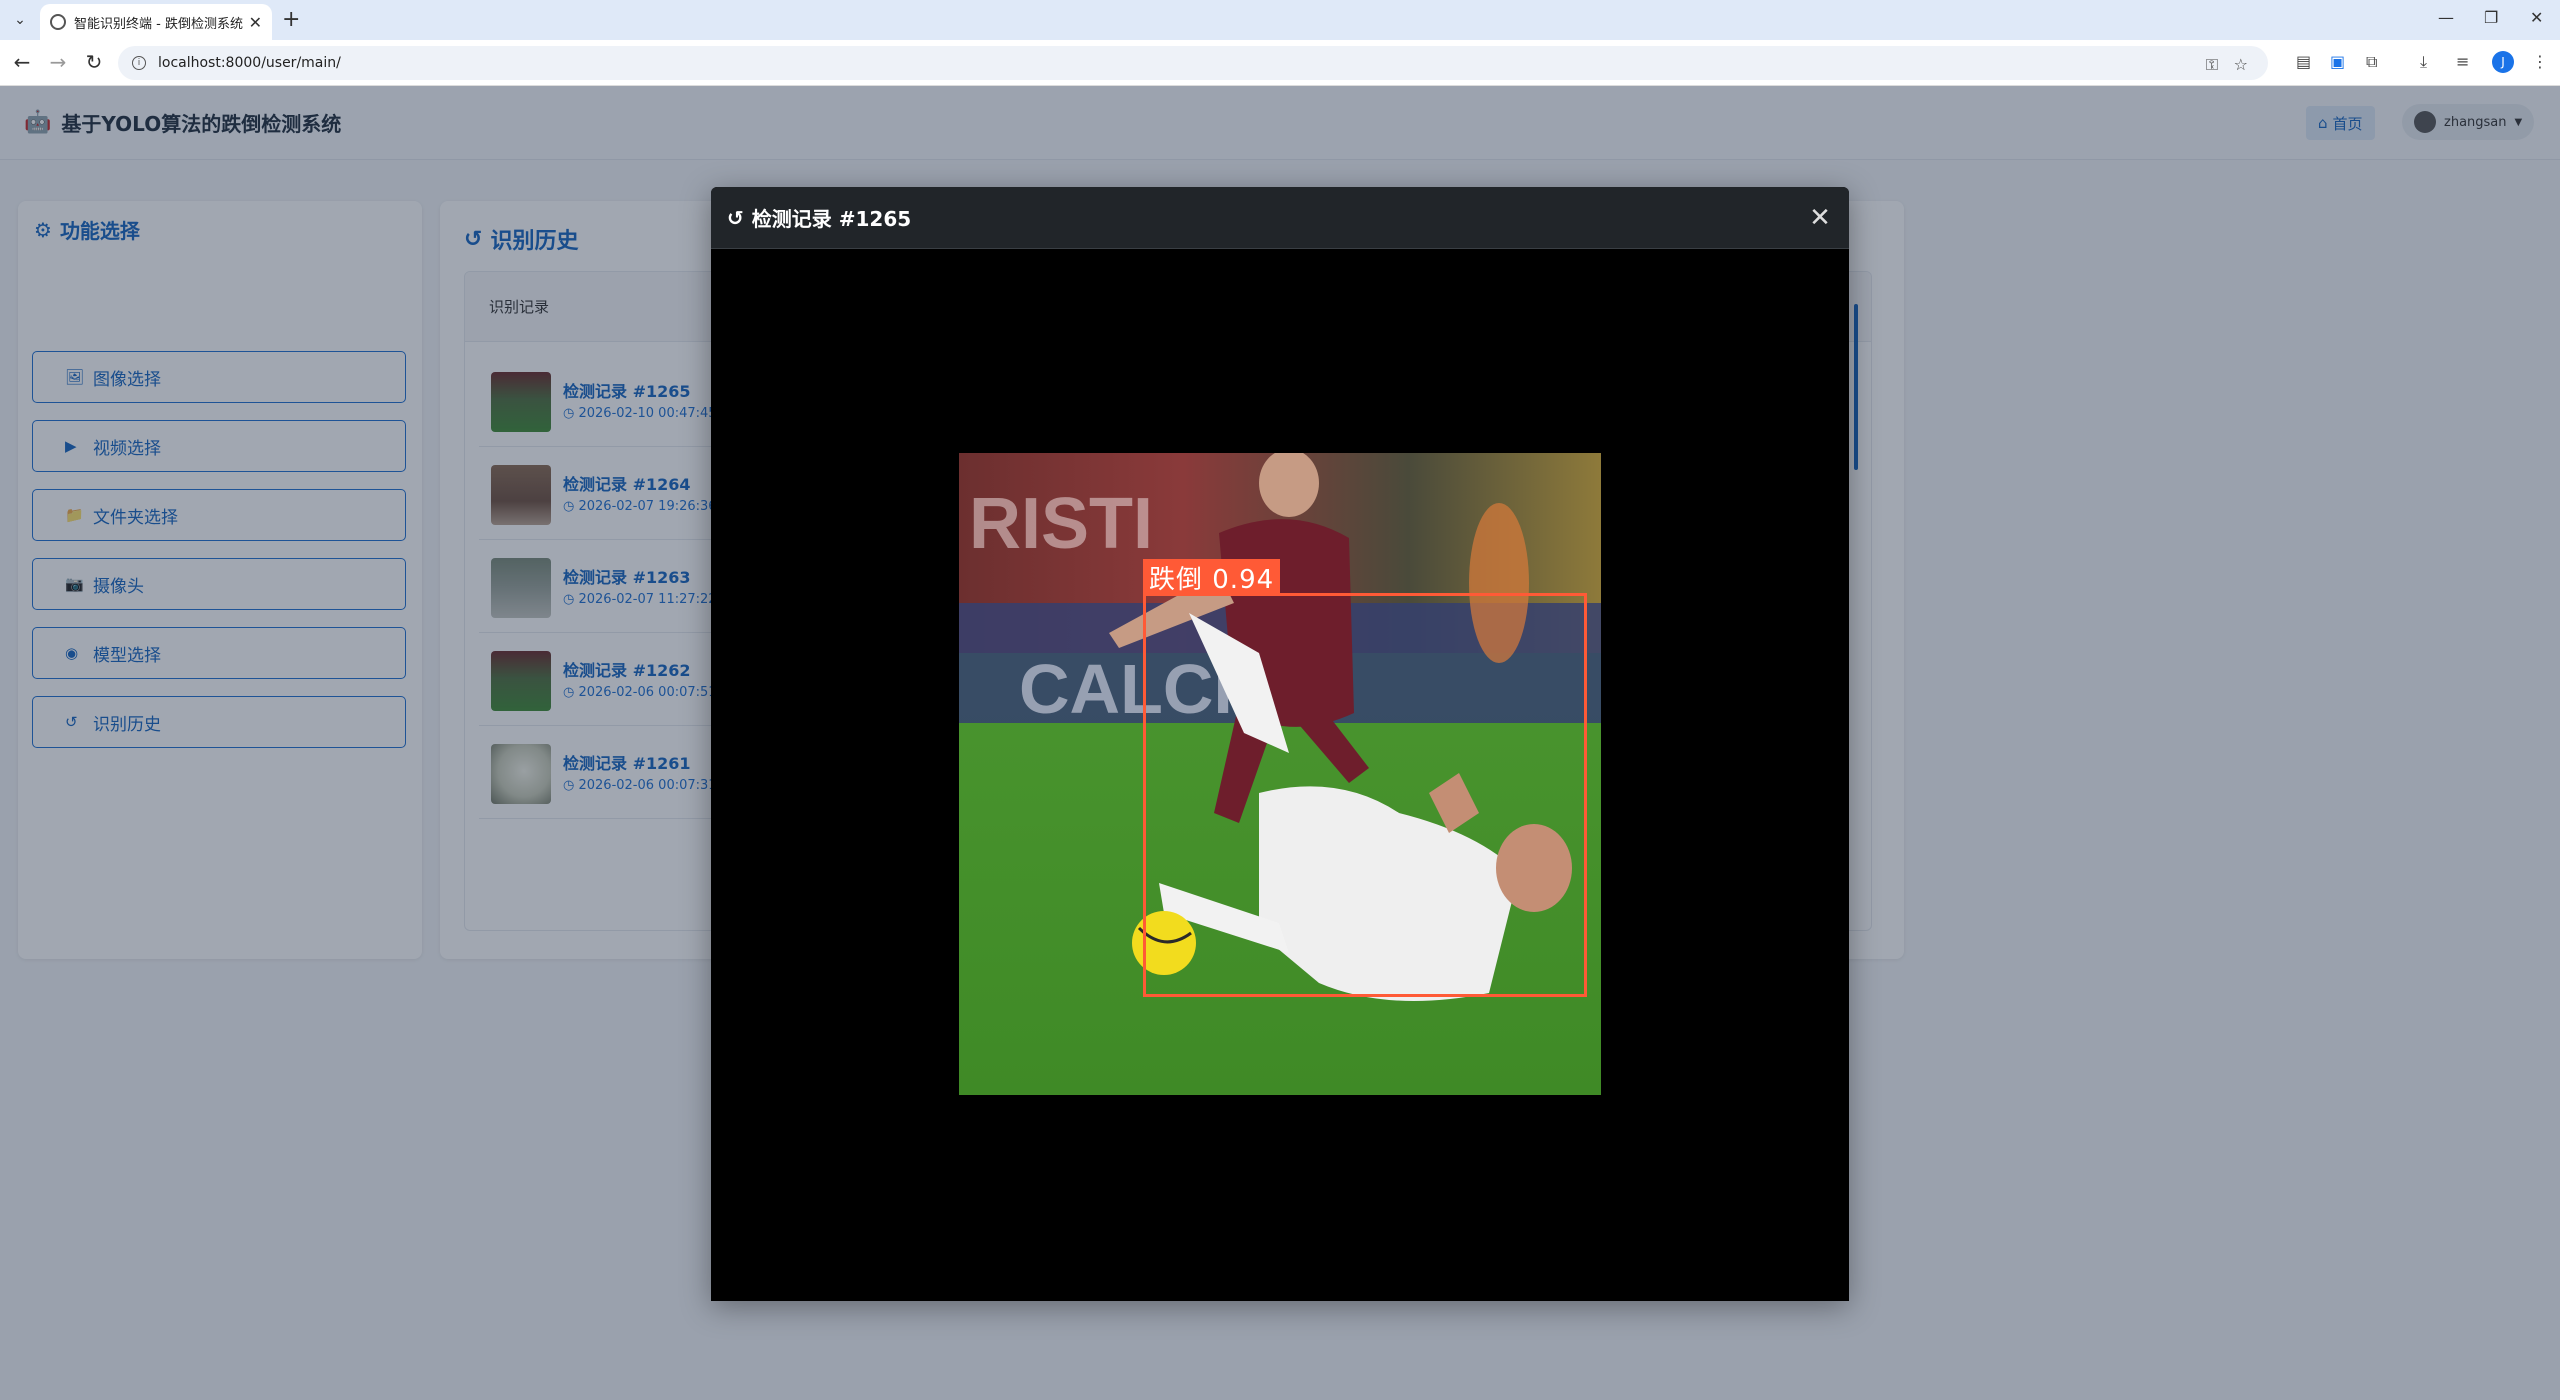  I want to click on tab-title: 智能识别终端 - 跌倒检测系统, so click(158, 24).